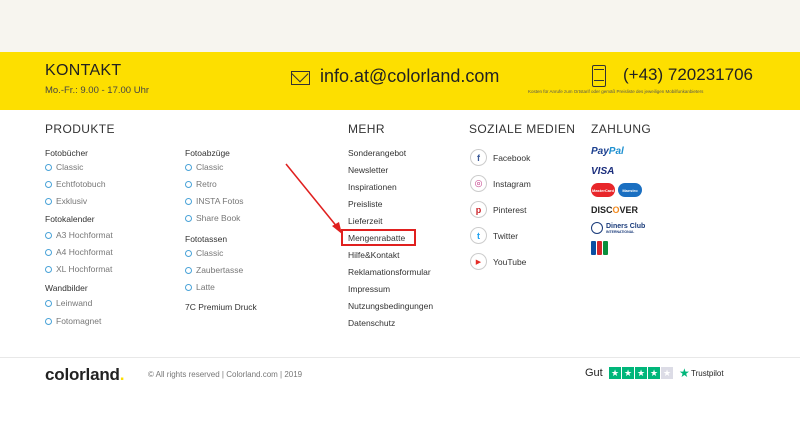  Describe the element at coordinates (593, 248) in the screenshot. I see `jcb-stripe-blue` at that location.